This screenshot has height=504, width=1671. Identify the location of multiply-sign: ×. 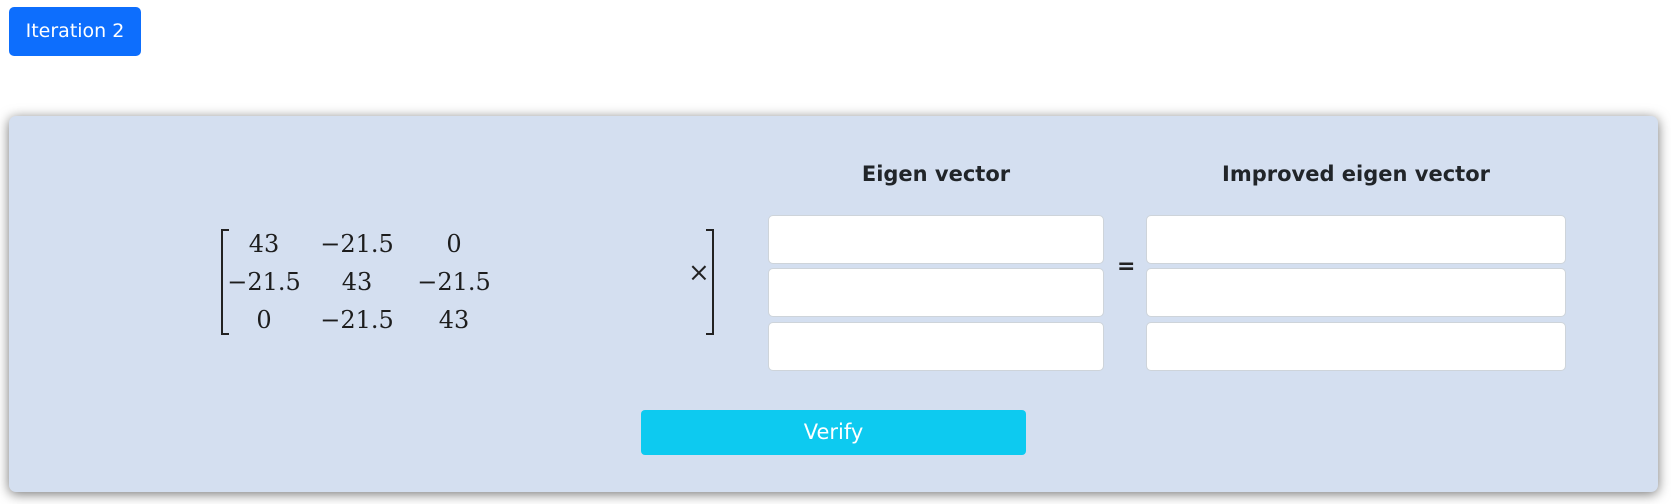
(699, 273).